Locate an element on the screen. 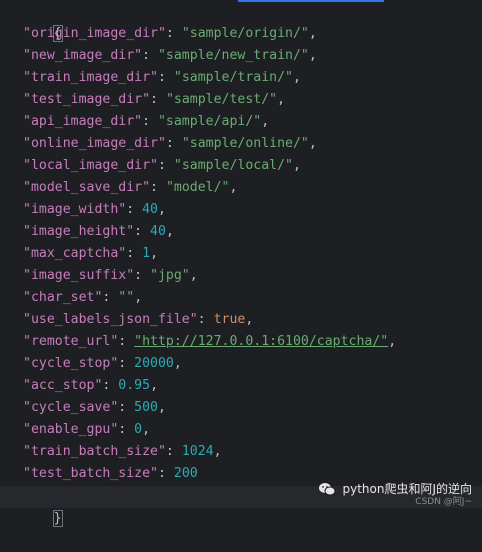  json-line: "use_labels_json_file": true, is located at coordinates (138, 320).